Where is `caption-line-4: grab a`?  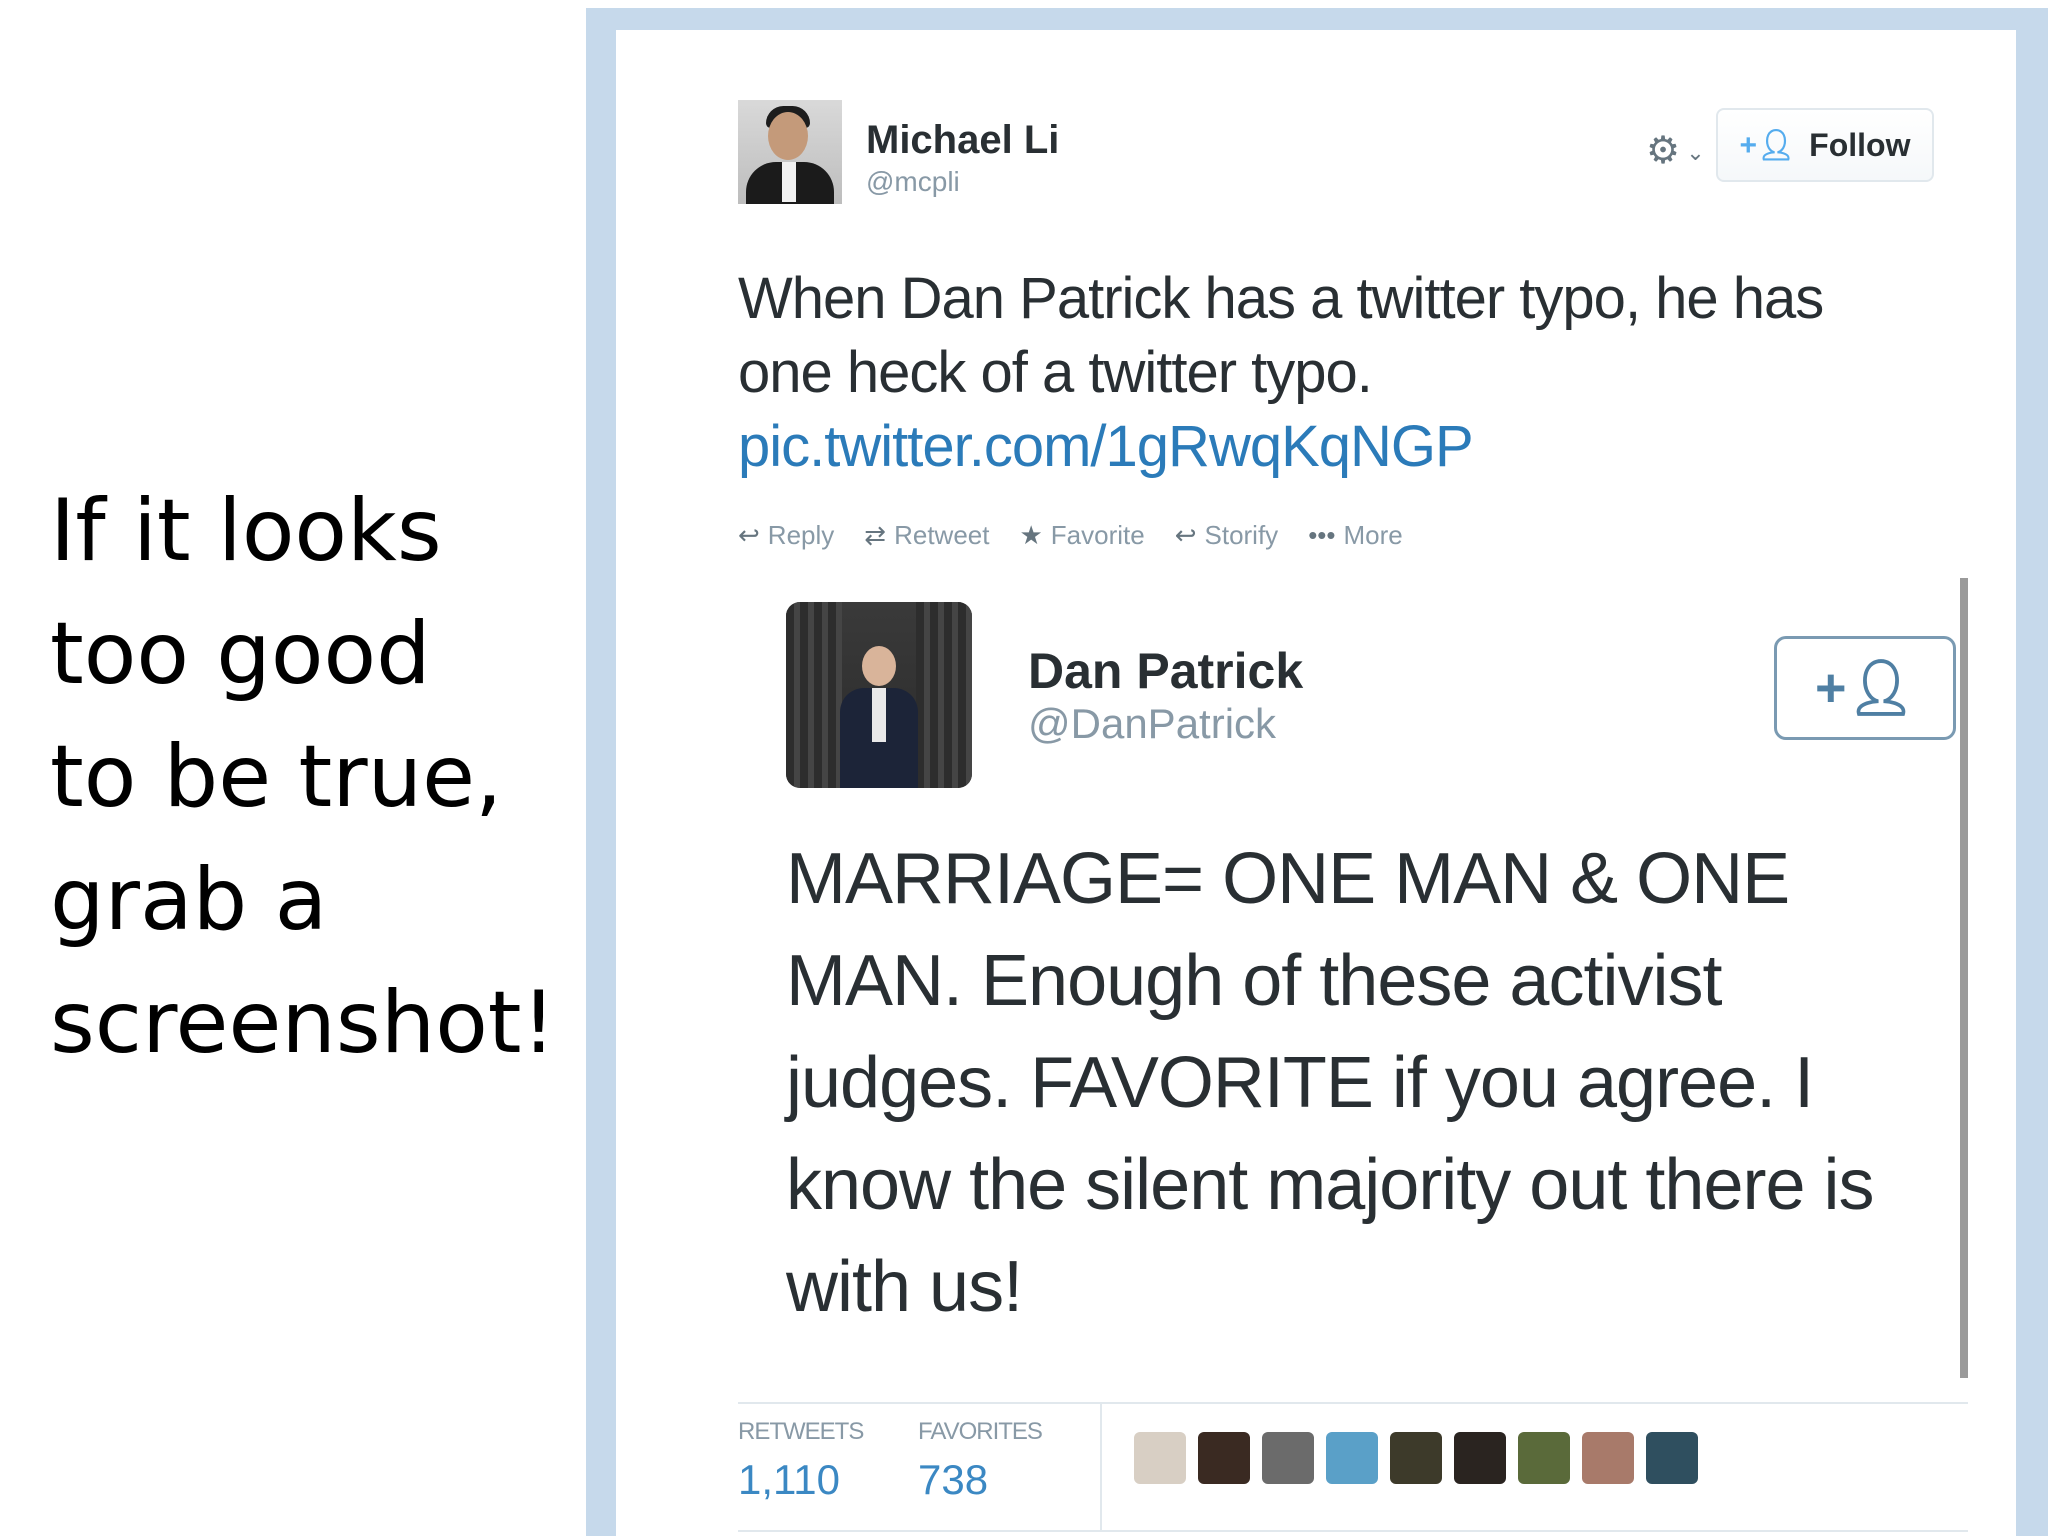
caption-line-4: grab a is located at coordinates (189, 900).